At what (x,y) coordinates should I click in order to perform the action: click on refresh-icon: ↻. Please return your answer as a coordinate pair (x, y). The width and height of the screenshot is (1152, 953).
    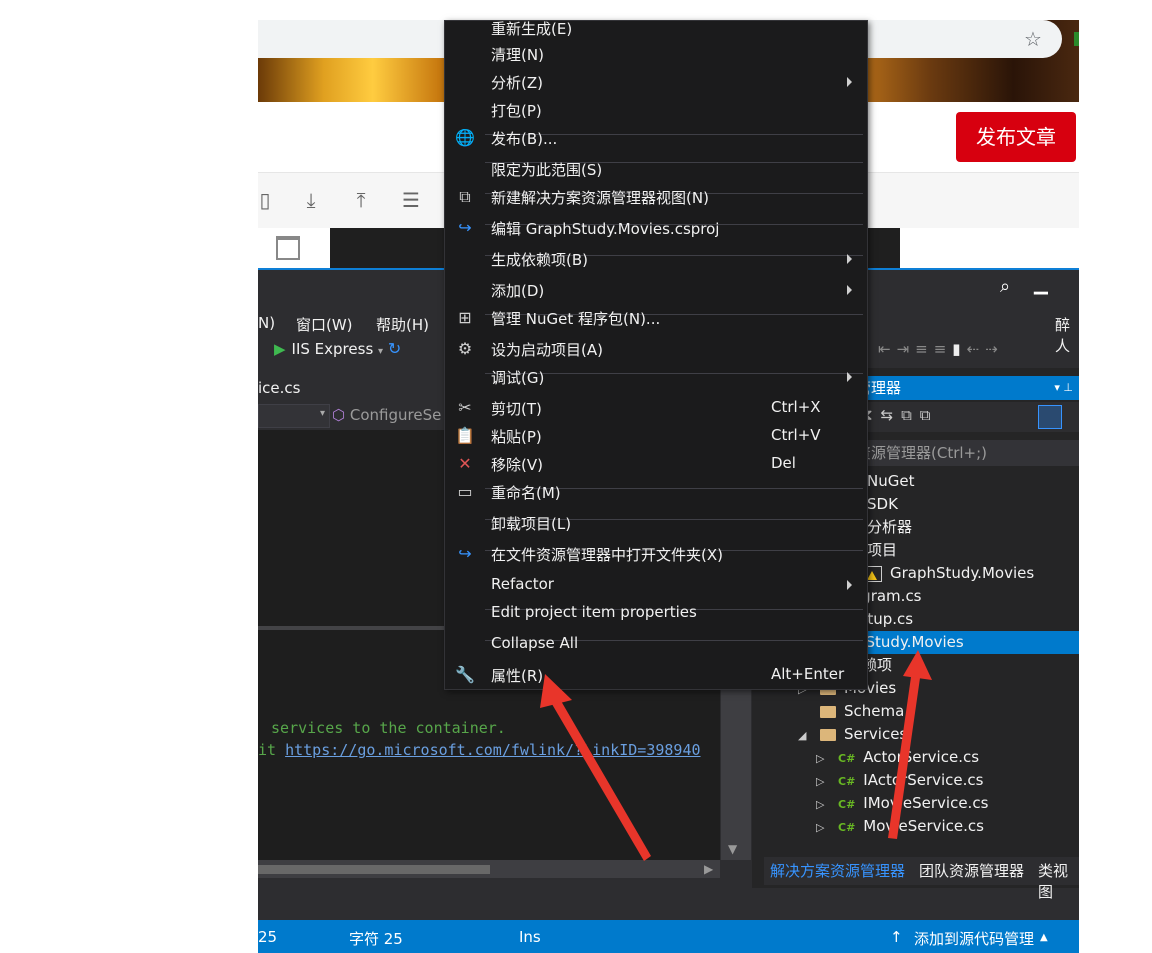
    Looking at the image, I should click on (394, 348).